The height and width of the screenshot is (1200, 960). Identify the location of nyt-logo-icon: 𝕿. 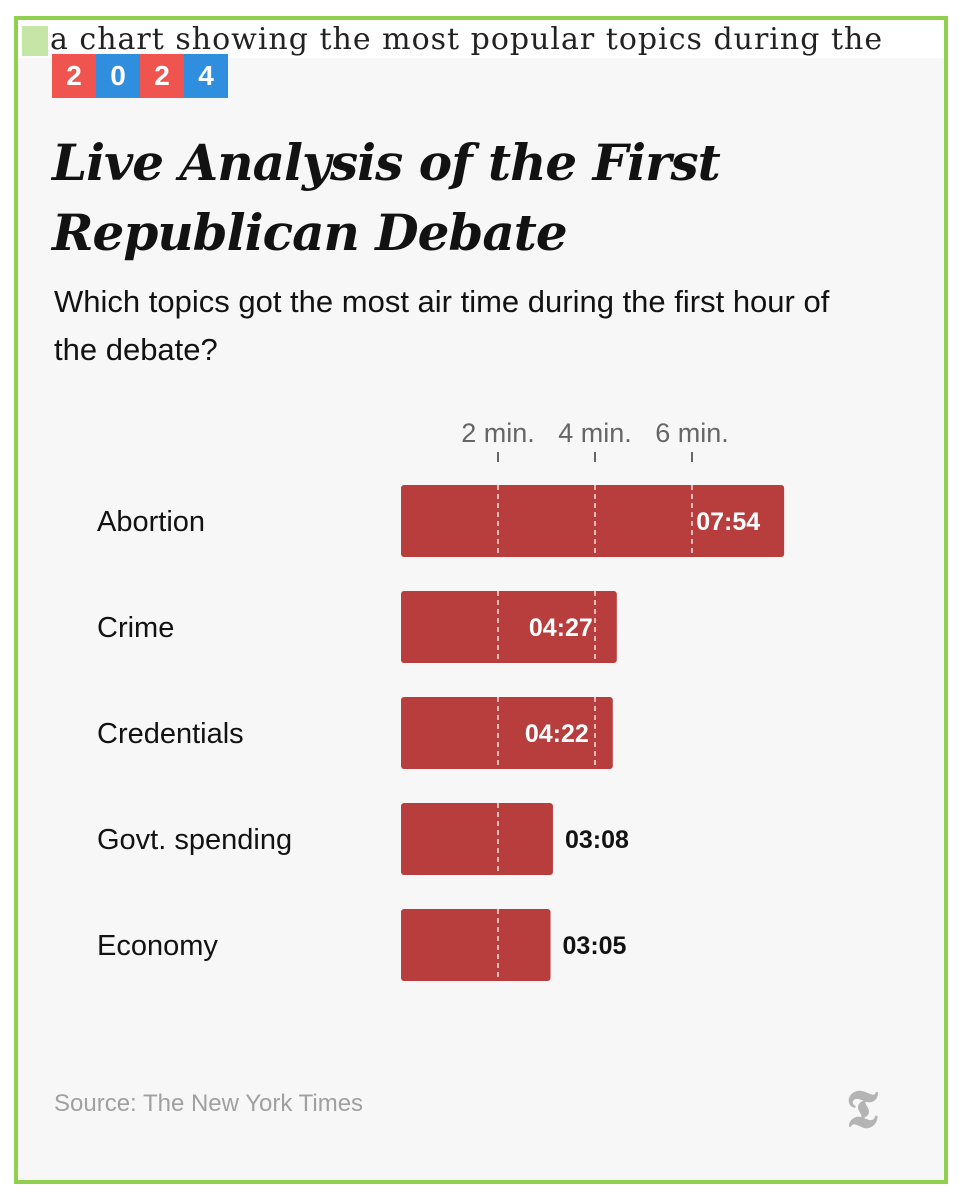
(862, 1109).